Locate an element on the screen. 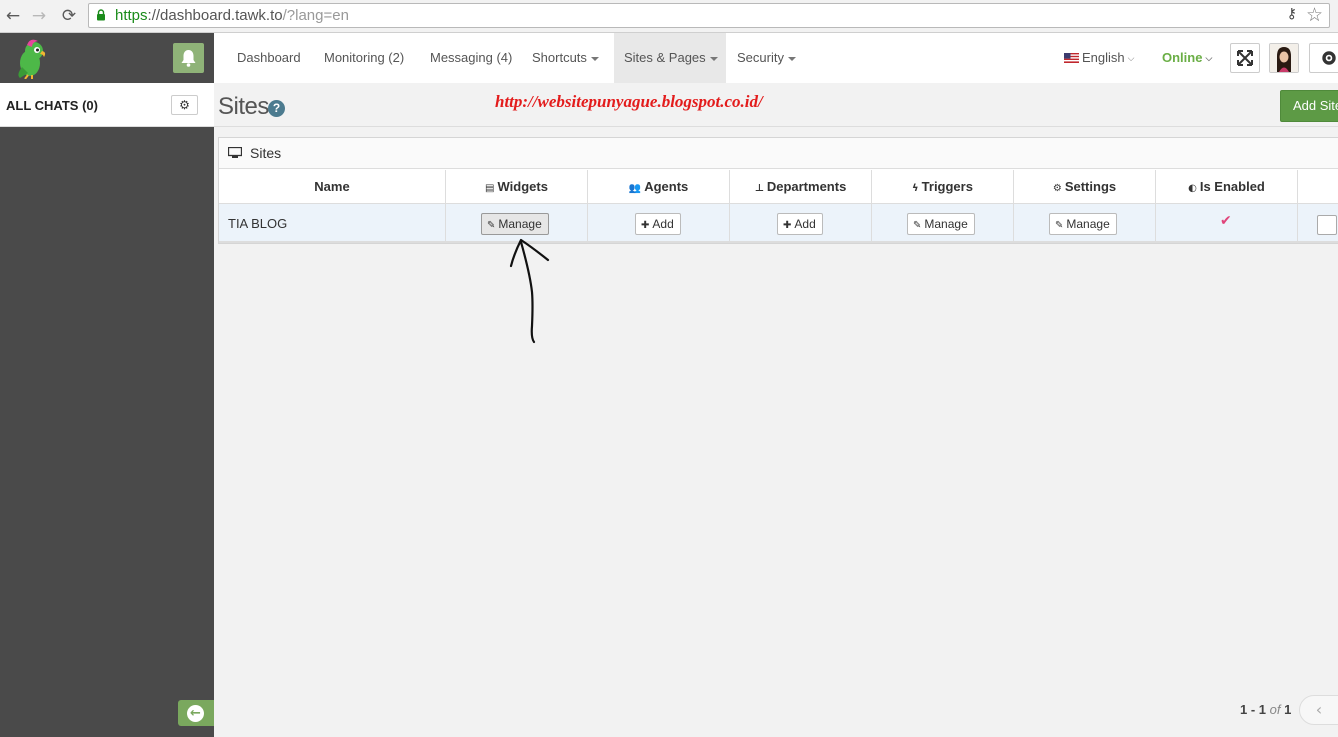 The width and height of the screenshot is (1338, 737). lock-icon is located at coordinates (101, 15).